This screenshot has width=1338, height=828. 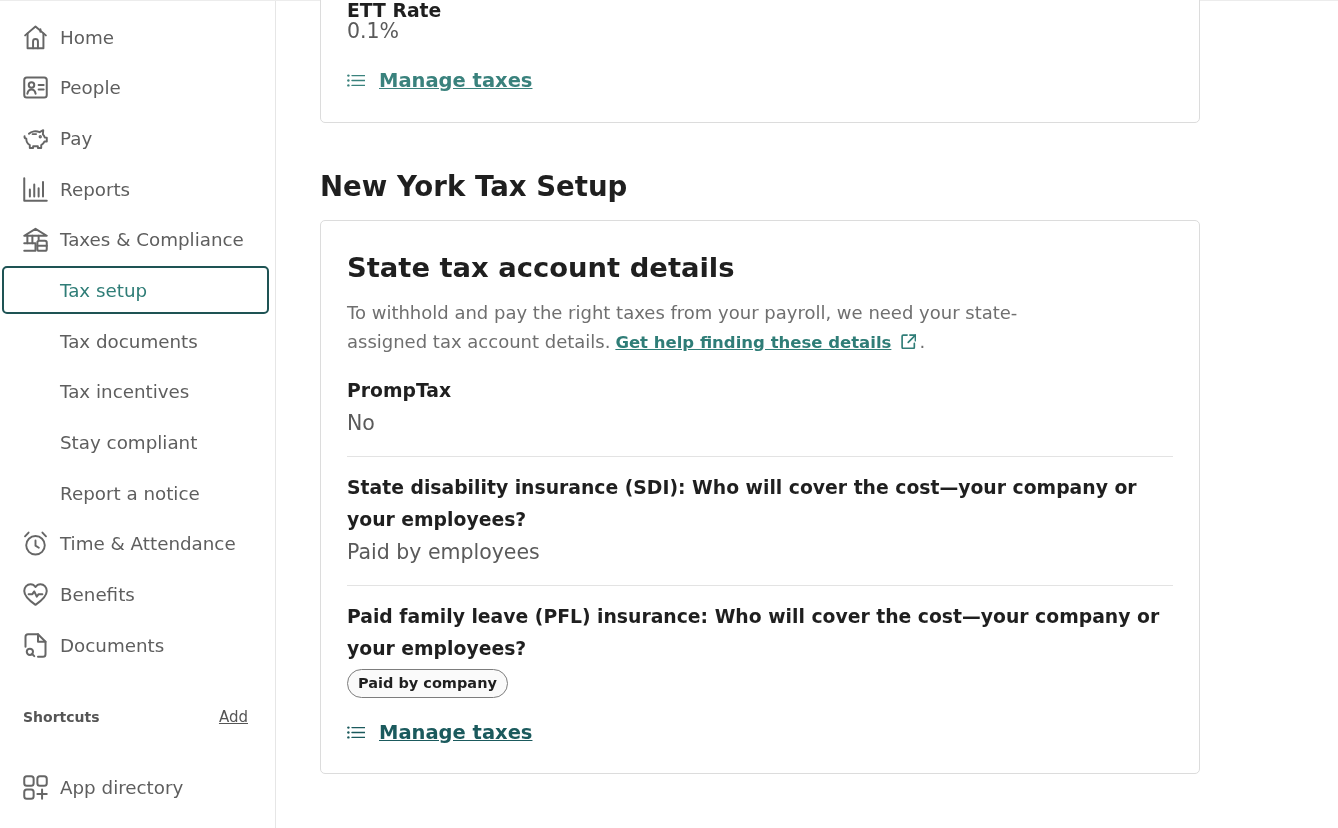 I want to click on field-value: Paid by employees, so click(x=444, y=552).